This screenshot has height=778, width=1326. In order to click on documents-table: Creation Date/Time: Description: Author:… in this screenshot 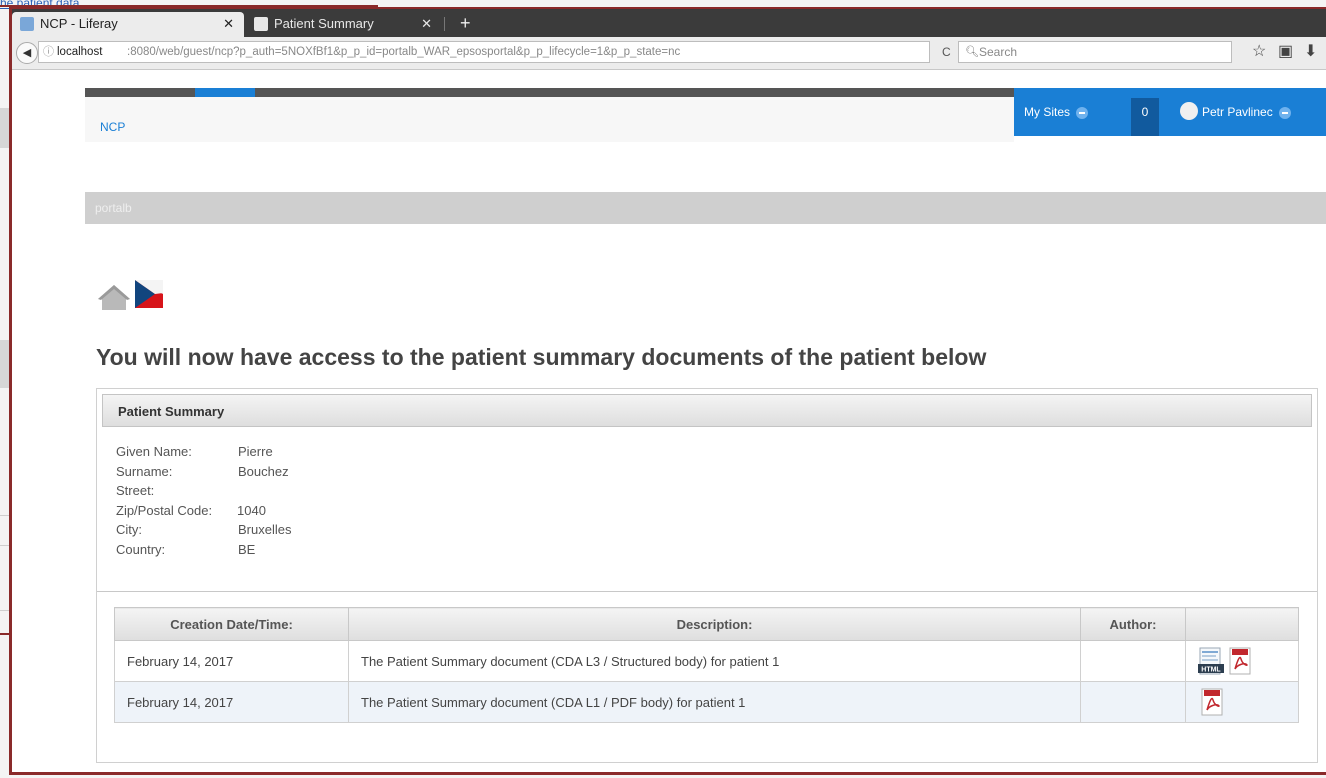, I will do `click(706, 665)`.